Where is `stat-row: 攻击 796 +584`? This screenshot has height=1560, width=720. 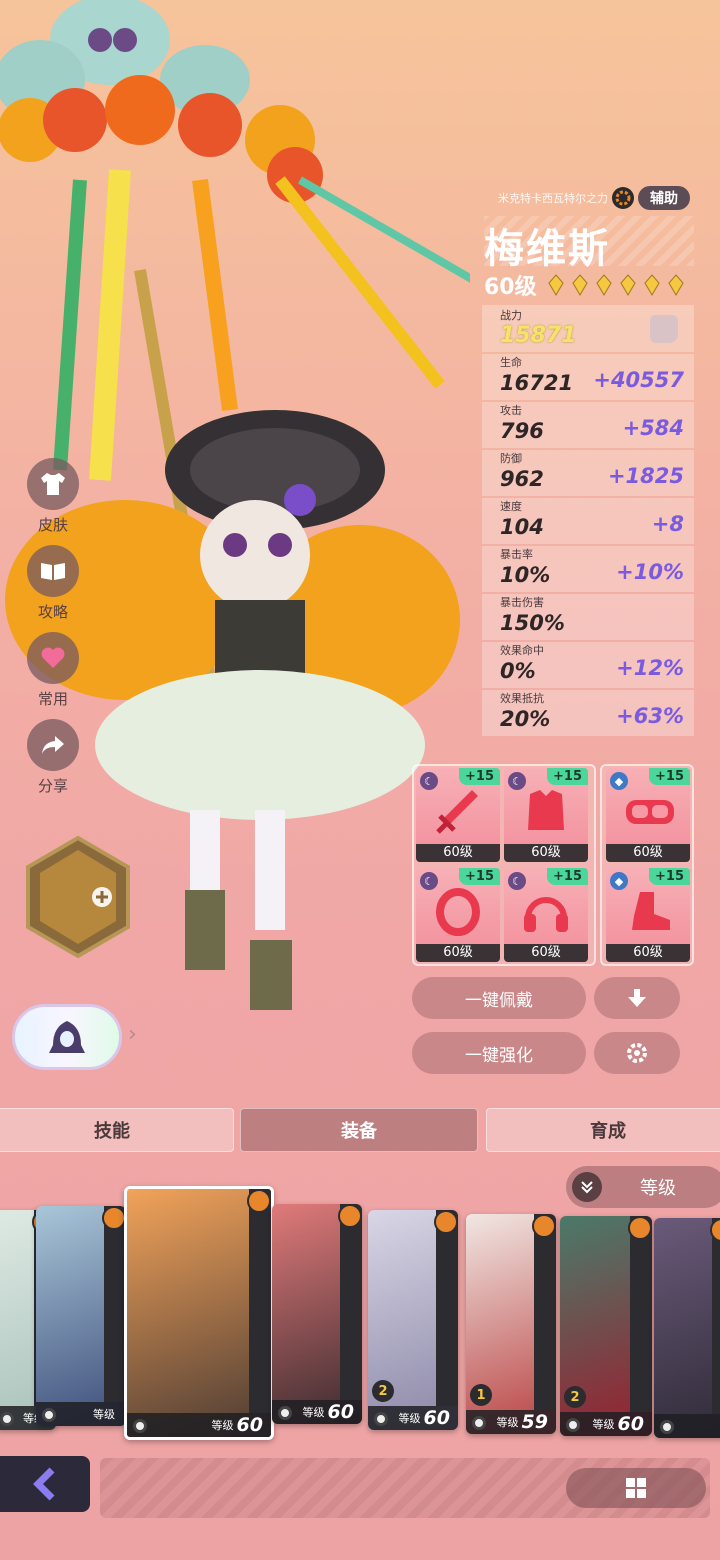
stat-row: 攻击 796 +584 is located at coordinates (588, 425).